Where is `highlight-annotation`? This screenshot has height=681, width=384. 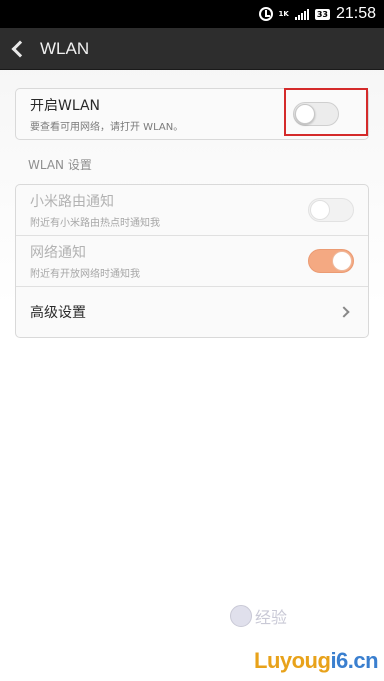 highlight-annotation is located at coordinates (326, 112).